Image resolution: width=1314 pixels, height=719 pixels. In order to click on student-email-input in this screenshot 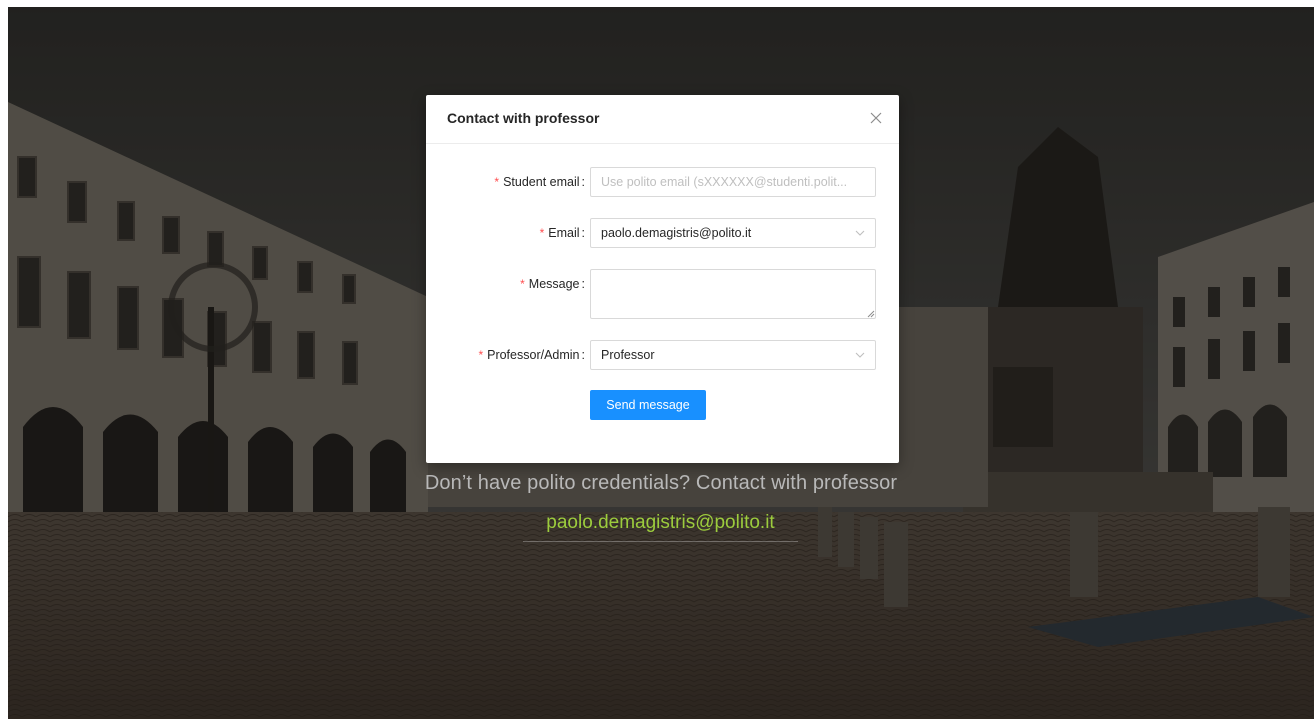, I will do `click(733, 182)`.